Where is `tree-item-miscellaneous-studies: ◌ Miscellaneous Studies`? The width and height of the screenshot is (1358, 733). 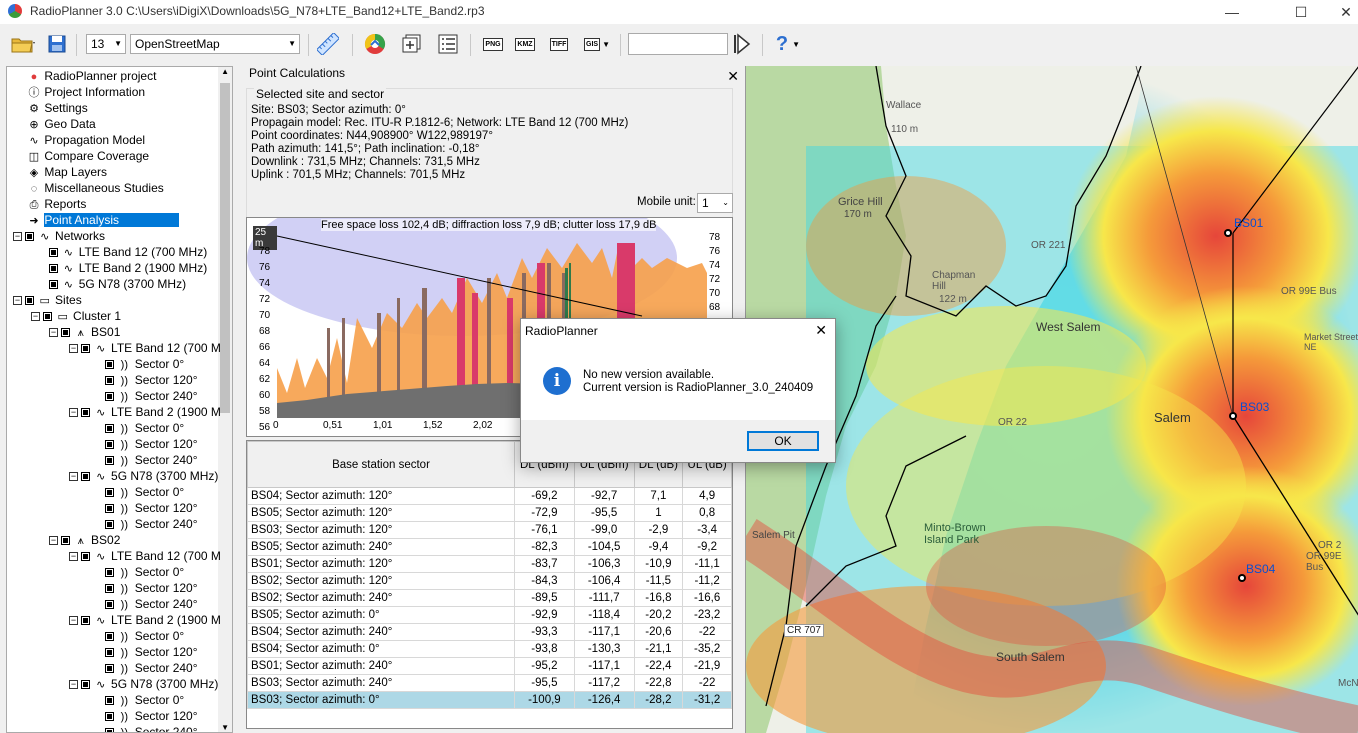
tree-item-miscellaneous-studies: ◌ Miscellaneous Studies is located at coordinates (95, 188).